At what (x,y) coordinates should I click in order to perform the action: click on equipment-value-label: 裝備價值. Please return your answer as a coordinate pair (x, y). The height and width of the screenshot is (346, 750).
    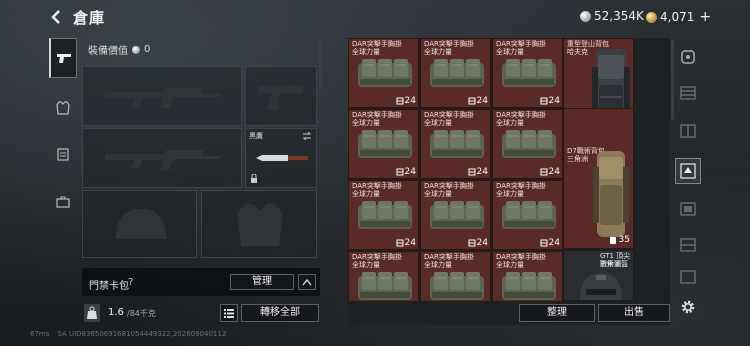
    Looking at the image, I should click on (108, 51).